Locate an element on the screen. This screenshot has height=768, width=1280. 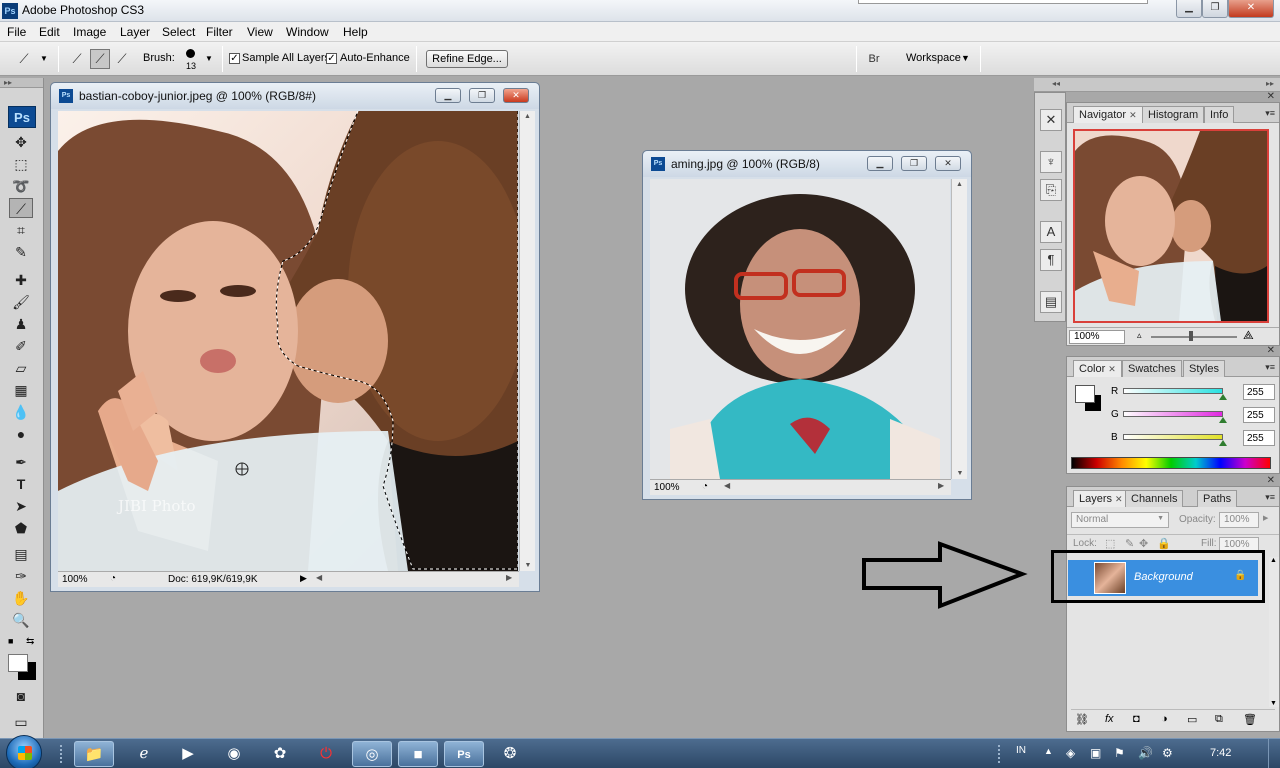
new-layer-icon: ⧉ is located at coordinates (1219, 719).